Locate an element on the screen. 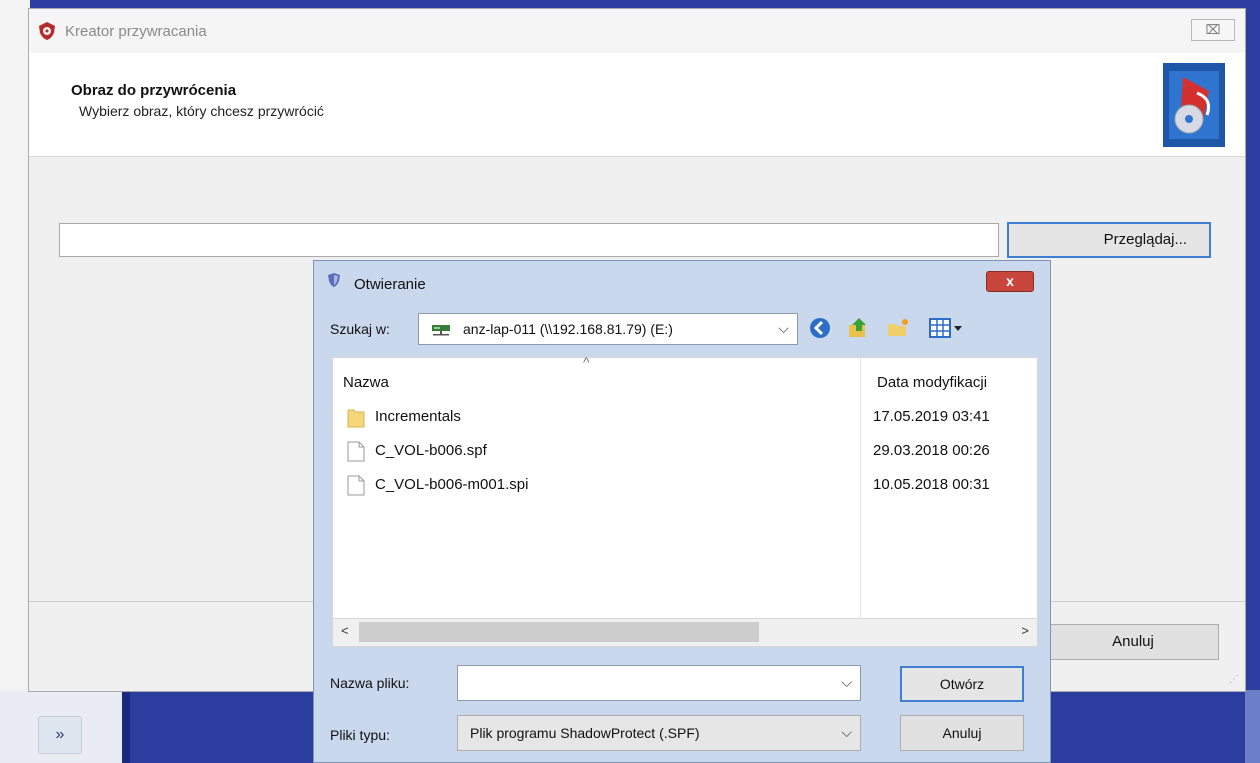  horizontal-scrollbar: < > is located at coordinates (685, 633).